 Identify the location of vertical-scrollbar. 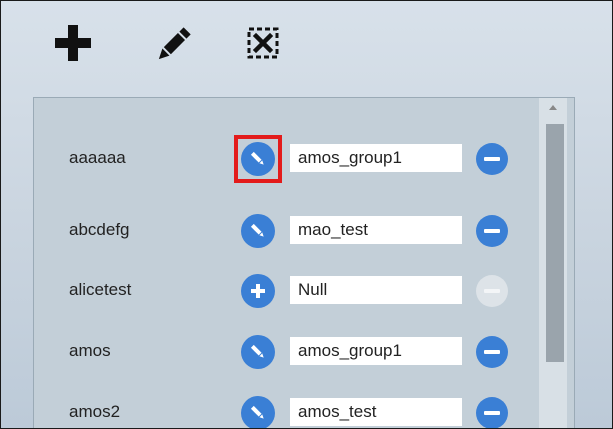
(553, 263).